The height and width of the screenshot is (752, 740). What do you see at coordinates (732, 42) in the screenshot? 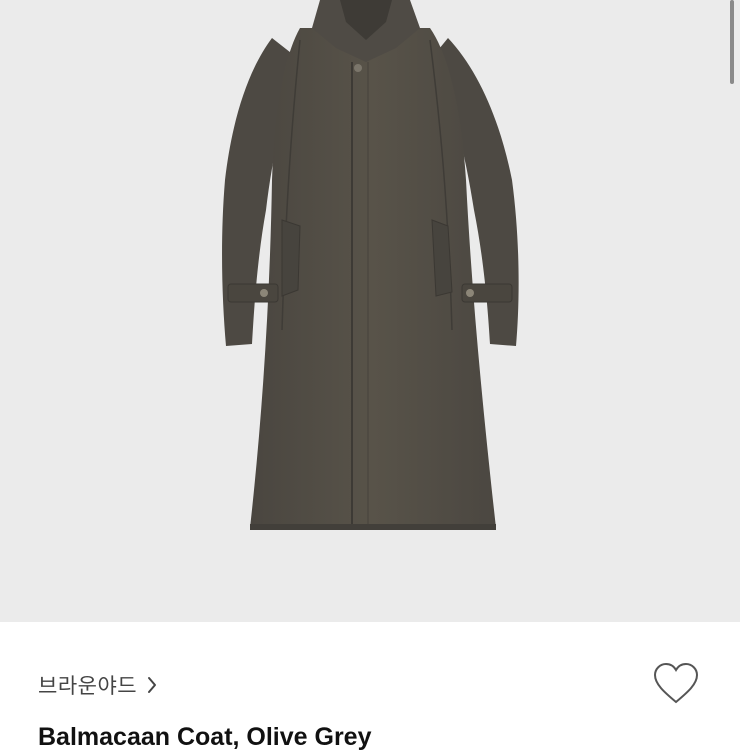
I see `scrollbar` at bounding box center [732, 42].